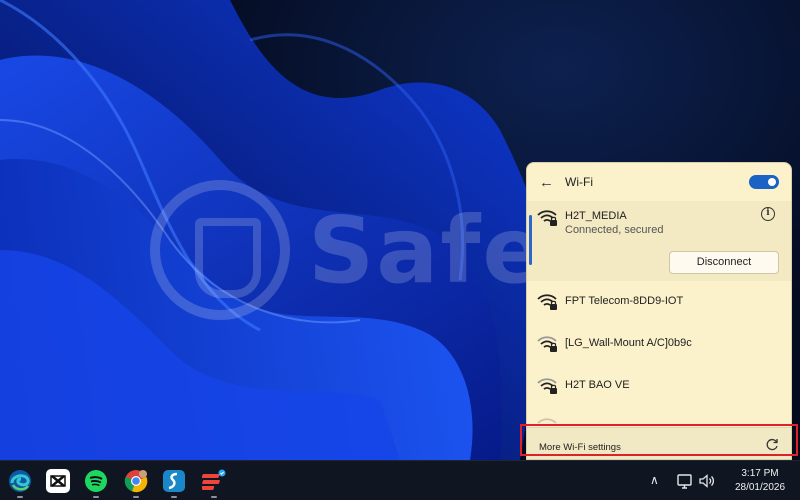 The image size is (800, 500). Describe the element at coordinates (400, 480) in the screenshot. I see `taskbar: ∧ 3:17 PM 28/01/2026` at that location.